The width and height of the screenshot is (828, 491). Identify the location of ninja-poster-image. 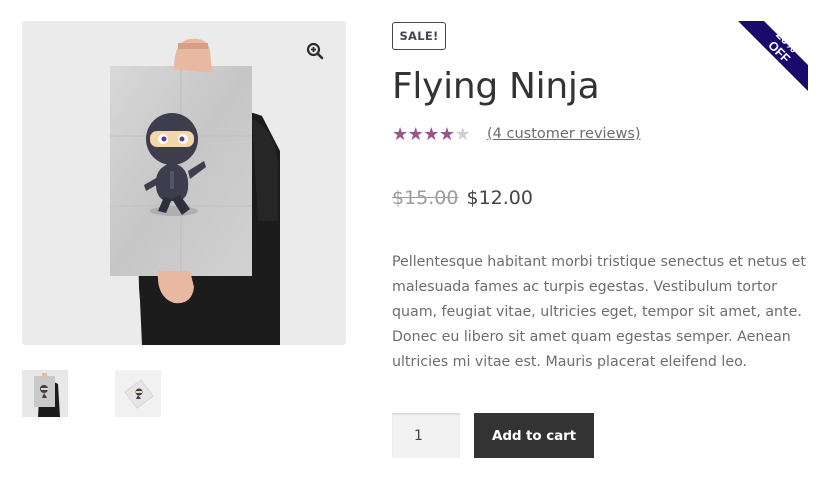
(195, 191).